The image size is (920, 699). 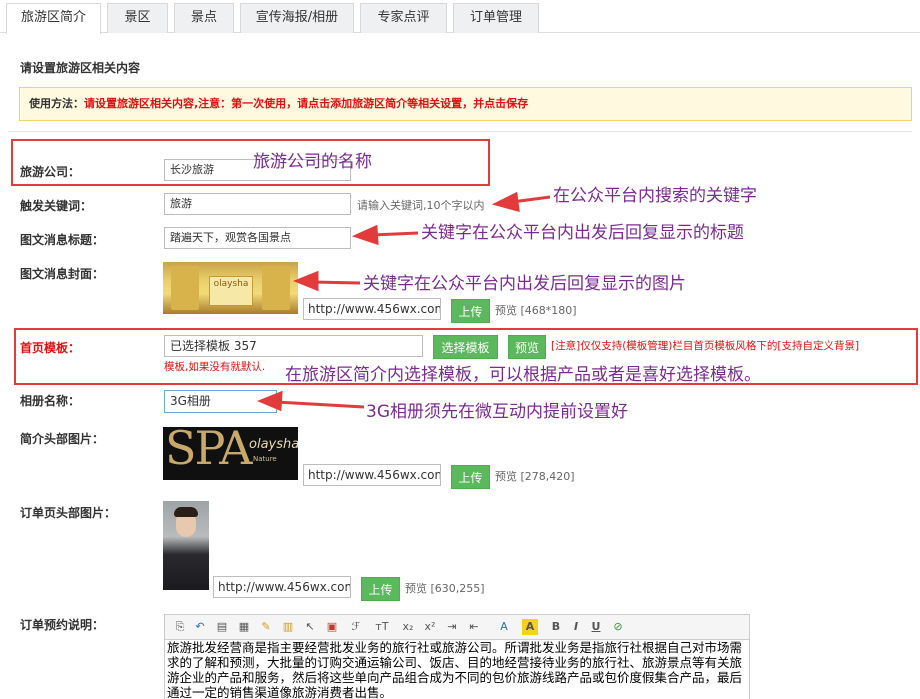 What do you see at coordinates (582, 233) in the screenshot?
I see `annotation-title: 关键字在公众平台内出发后回复显示的标题` at bounding box center [582, 233].